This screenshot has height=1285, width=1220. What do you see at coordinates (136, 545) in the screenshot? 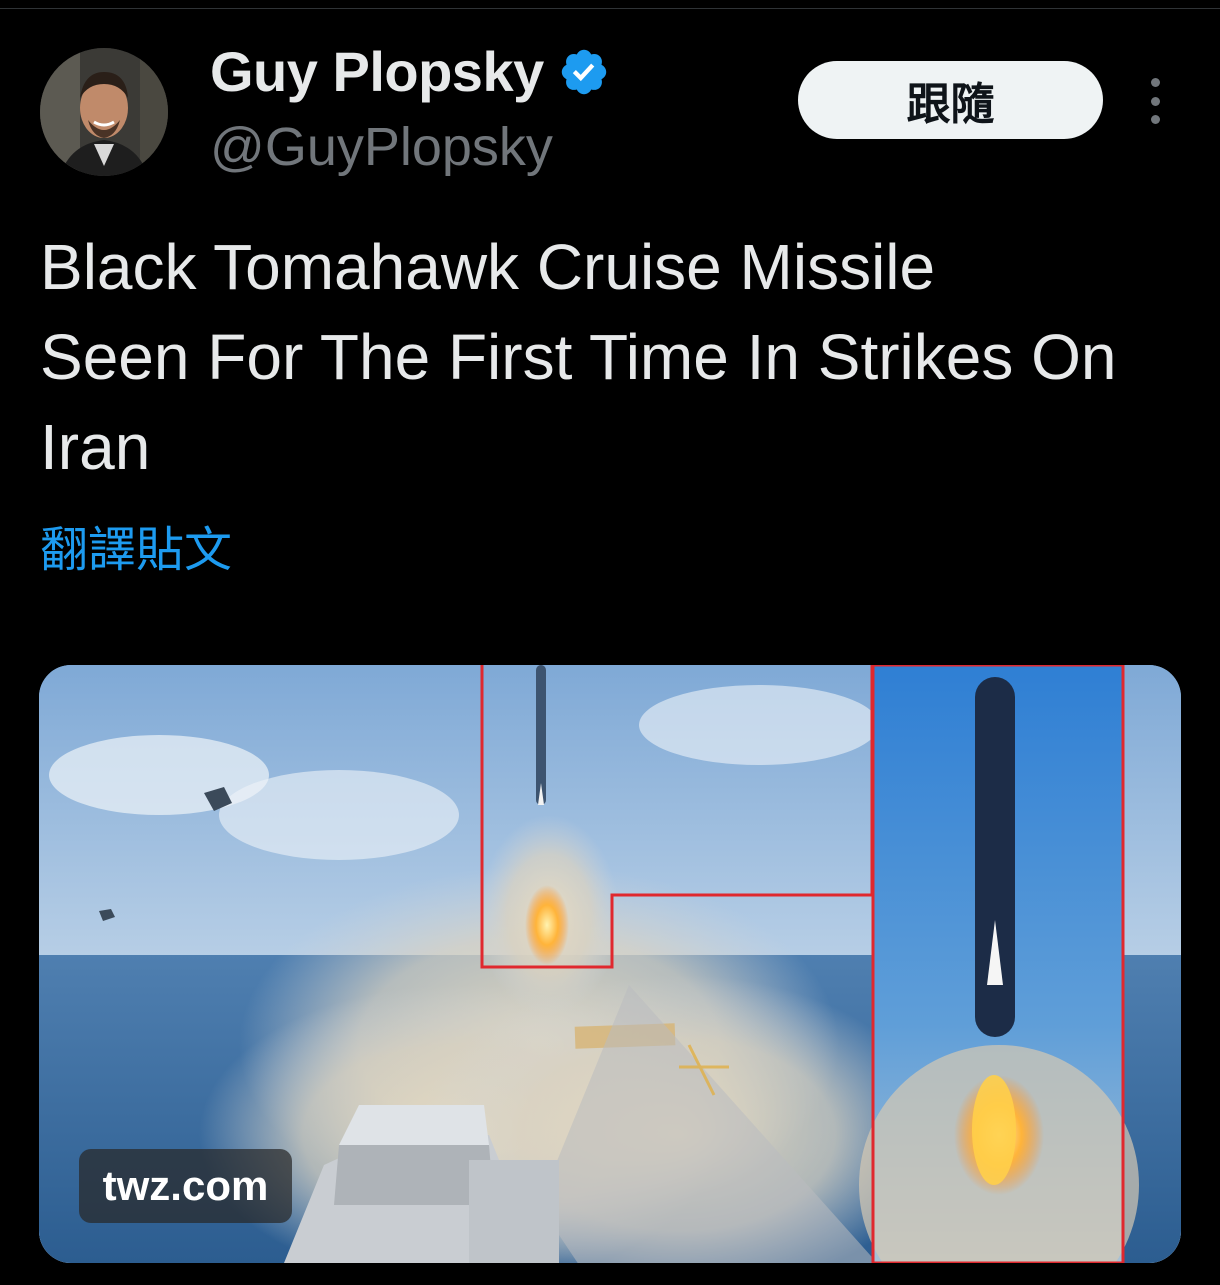
I see `translate-post-link: 翻譯貼文` at bounding box center [136, 545].